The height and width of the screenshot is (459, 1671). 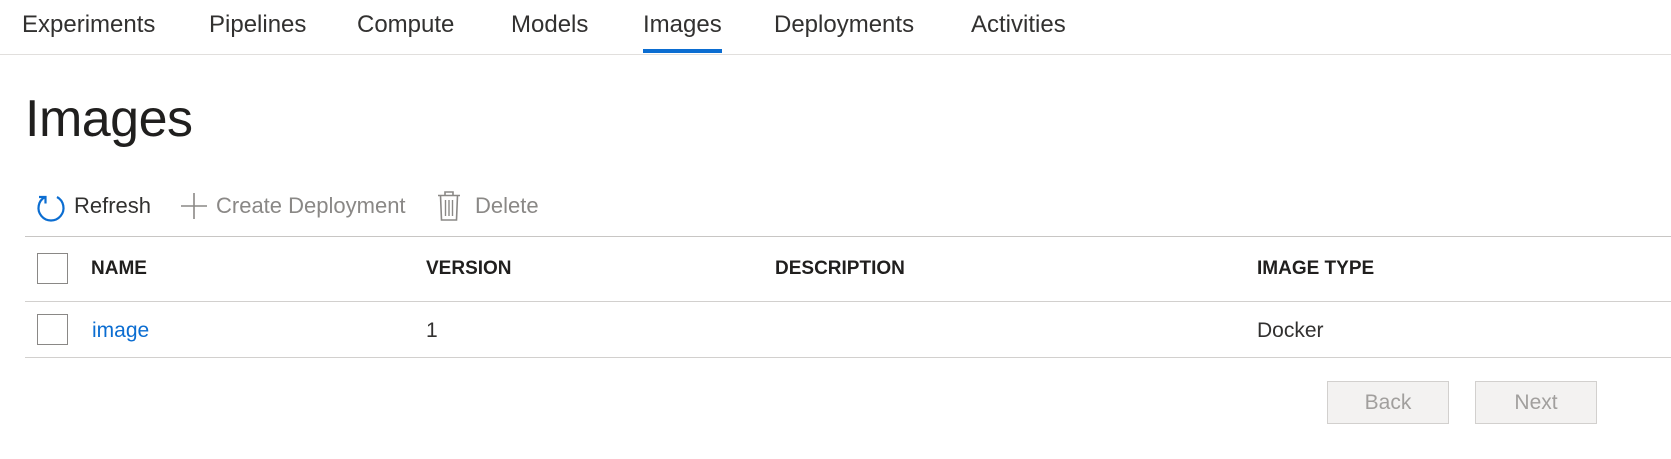 I want to click on column-header-version: VERSION, so click(x=469, y=269).